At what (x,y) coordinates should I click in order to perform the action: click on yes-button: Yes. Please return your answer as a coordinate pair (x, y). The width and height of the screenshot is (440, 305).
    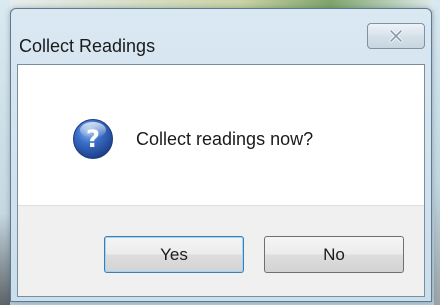
    Looking at the image, I should click on (174, 254).